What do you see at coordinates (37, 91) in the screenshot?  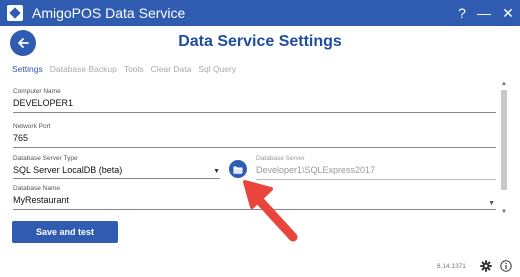 I see `computer-name-label: Computer Name` at bounding box center [37, 91].